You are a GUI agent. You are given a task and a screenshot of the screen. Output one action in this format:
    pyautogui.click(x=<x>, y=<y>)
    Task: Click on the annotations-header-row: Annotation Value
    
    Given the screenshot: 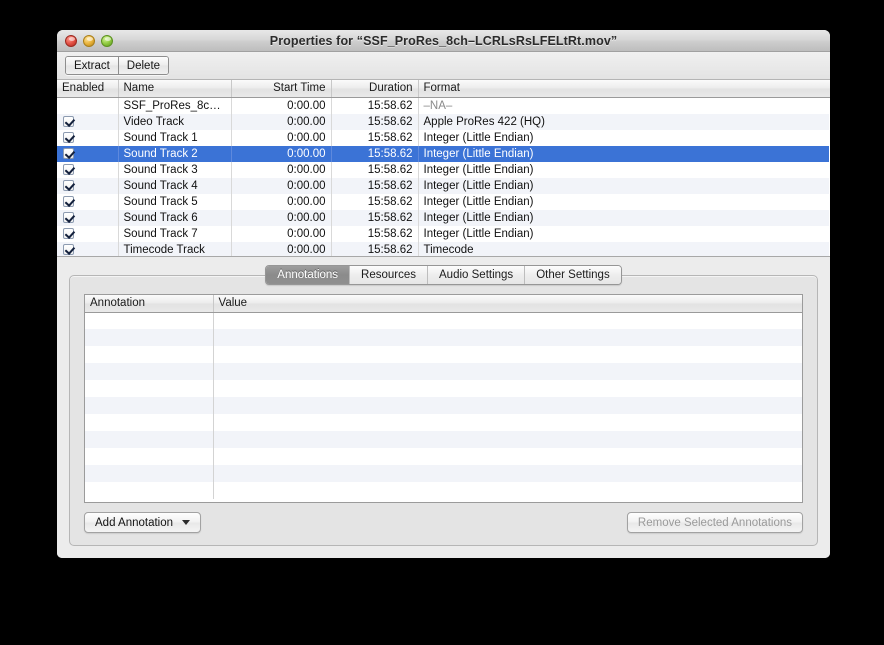 What is the action you would take?
    pyautogui.click(x=443, y=304)
    